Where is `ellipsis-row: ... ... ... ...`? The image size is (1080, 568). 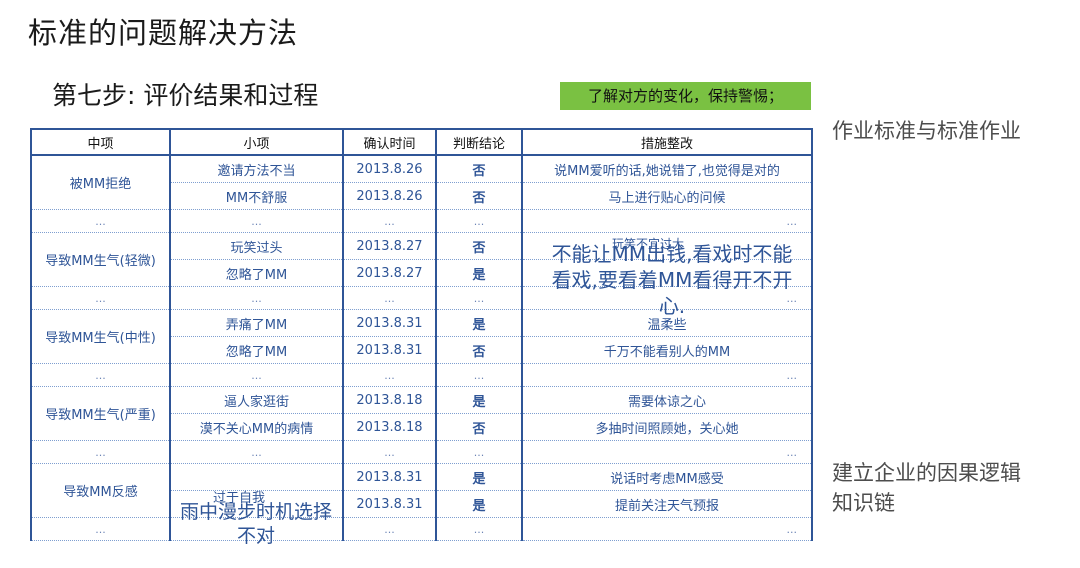
ellipsis-row: ... ... ... ... is located at coordinates (421, 529).